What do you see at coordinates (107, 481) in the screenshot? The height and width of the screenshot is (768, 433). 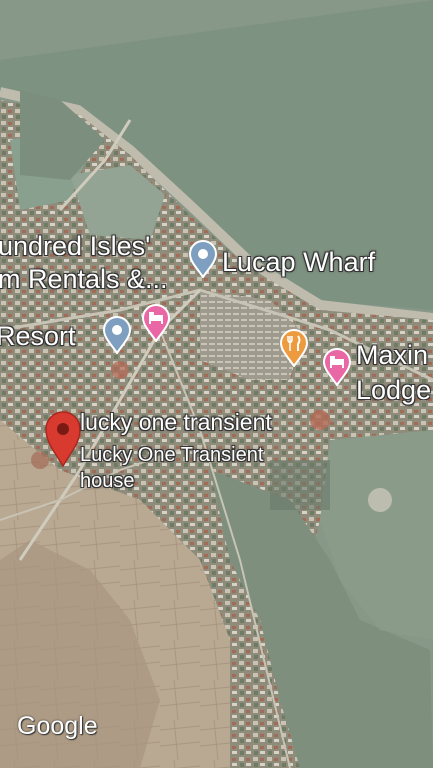 I see `lucky-one-subtitle-line2: house` at bounding box center [107, 481].